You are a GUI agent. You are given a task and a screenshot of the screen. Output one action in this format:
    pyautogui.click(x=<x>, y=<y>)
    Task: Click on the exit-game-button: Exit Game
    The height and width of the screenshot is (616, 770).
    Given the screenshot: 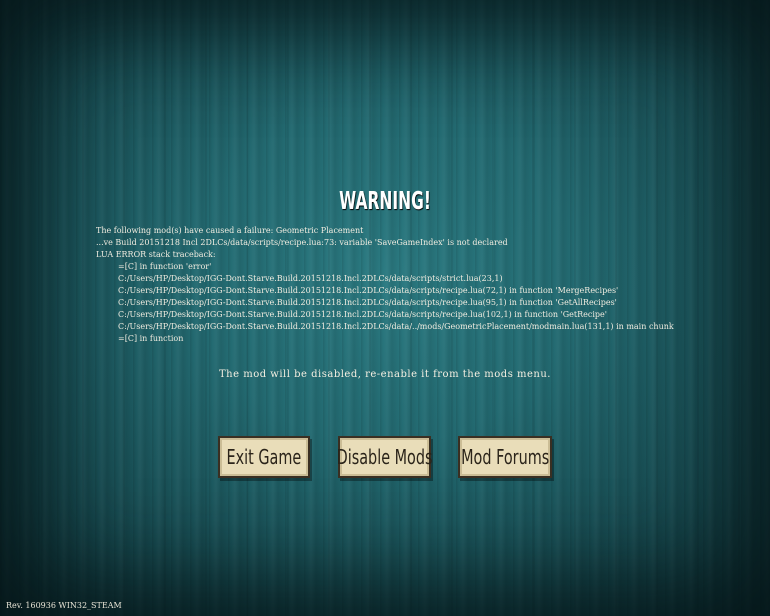 What is the action you would take?
    pyautogui.click(x=264, y=457)
    